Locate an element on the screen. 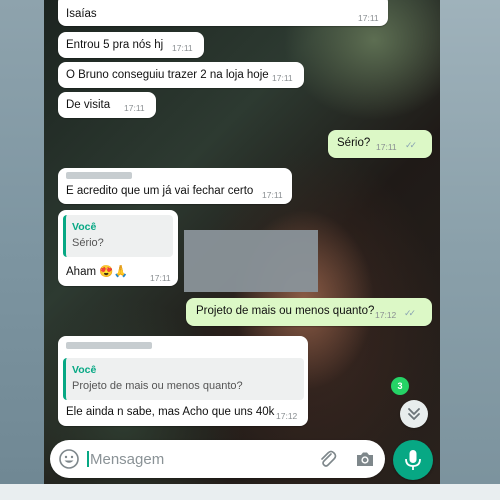 The width and height of the screenshot is (500, 500). message-incoming: De visita 17:11 is located at coordinates (107, 105).